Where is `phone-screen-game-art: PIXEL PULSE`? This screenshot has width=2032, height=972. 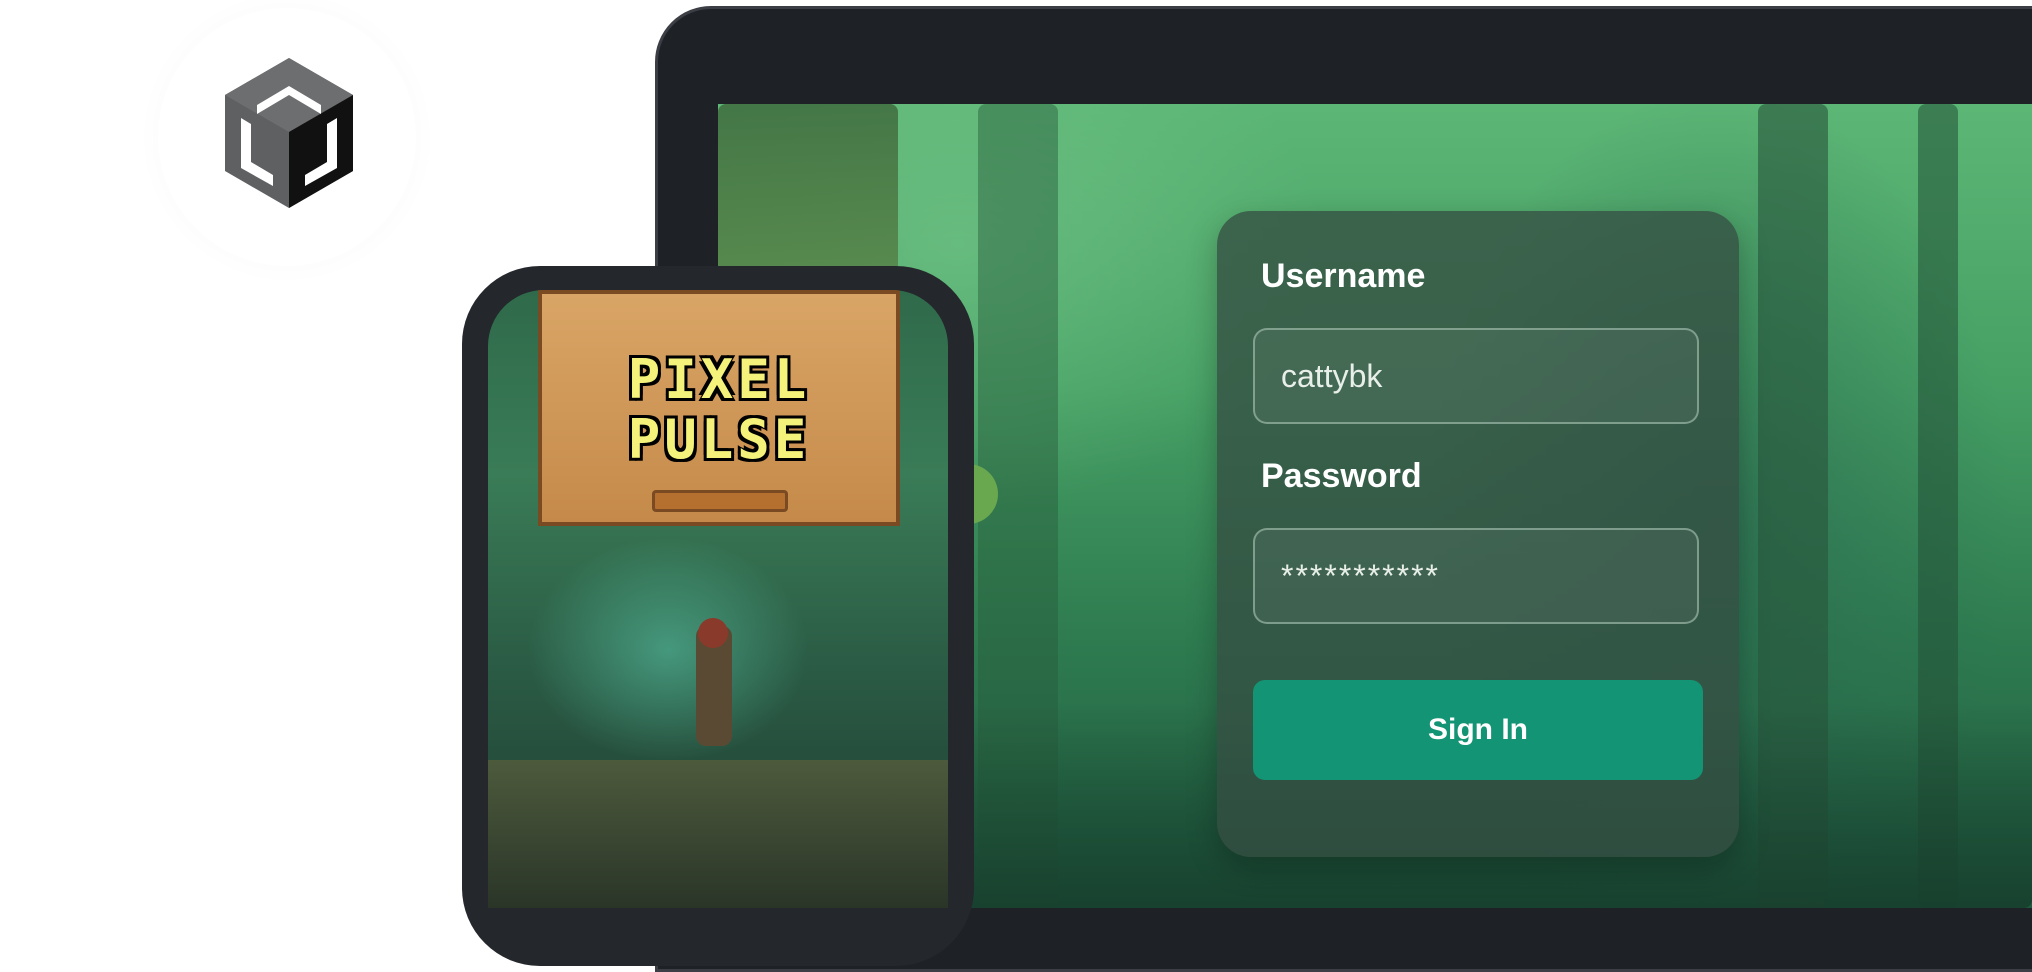
phone-screen-game-art: PIXEL PULSE is located at coordinates (718, 599).